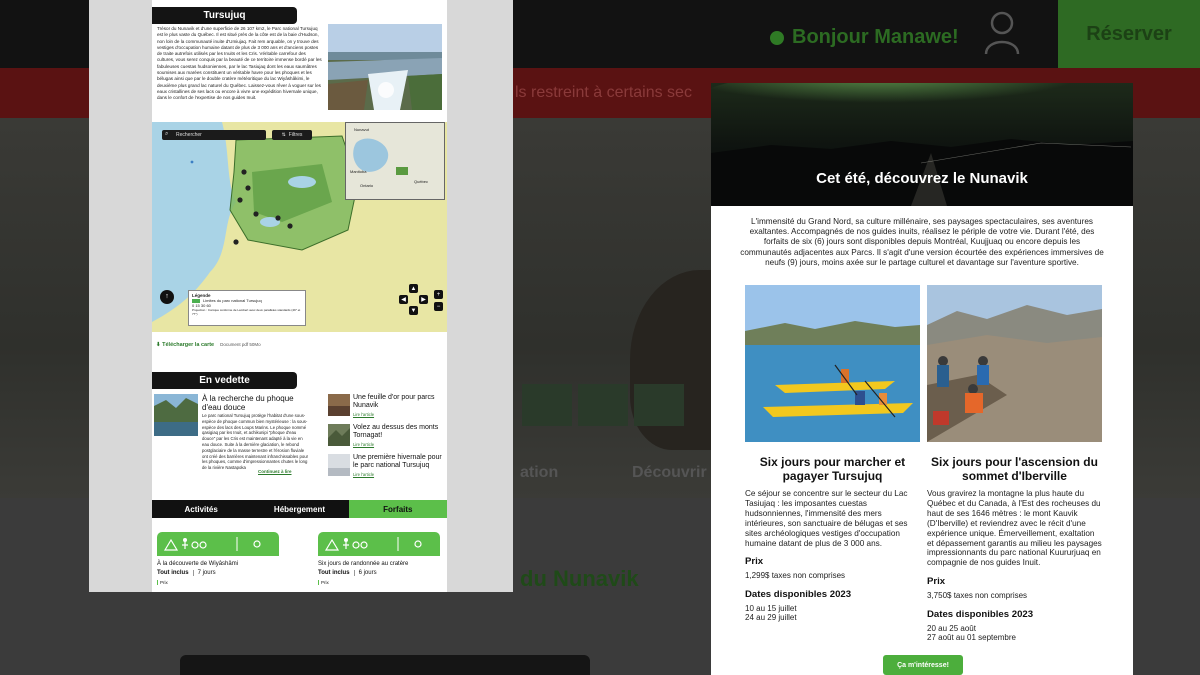  I want to click on user-account-icon, so click(1002, 32).